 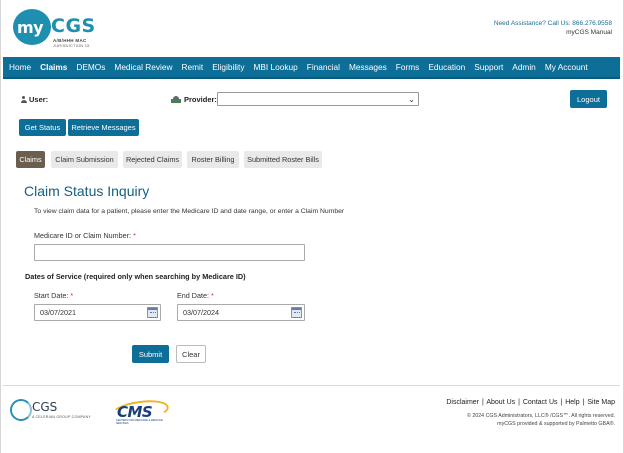 I want to click on footer-link-about-us: About Us, so click(x=500, y=402).